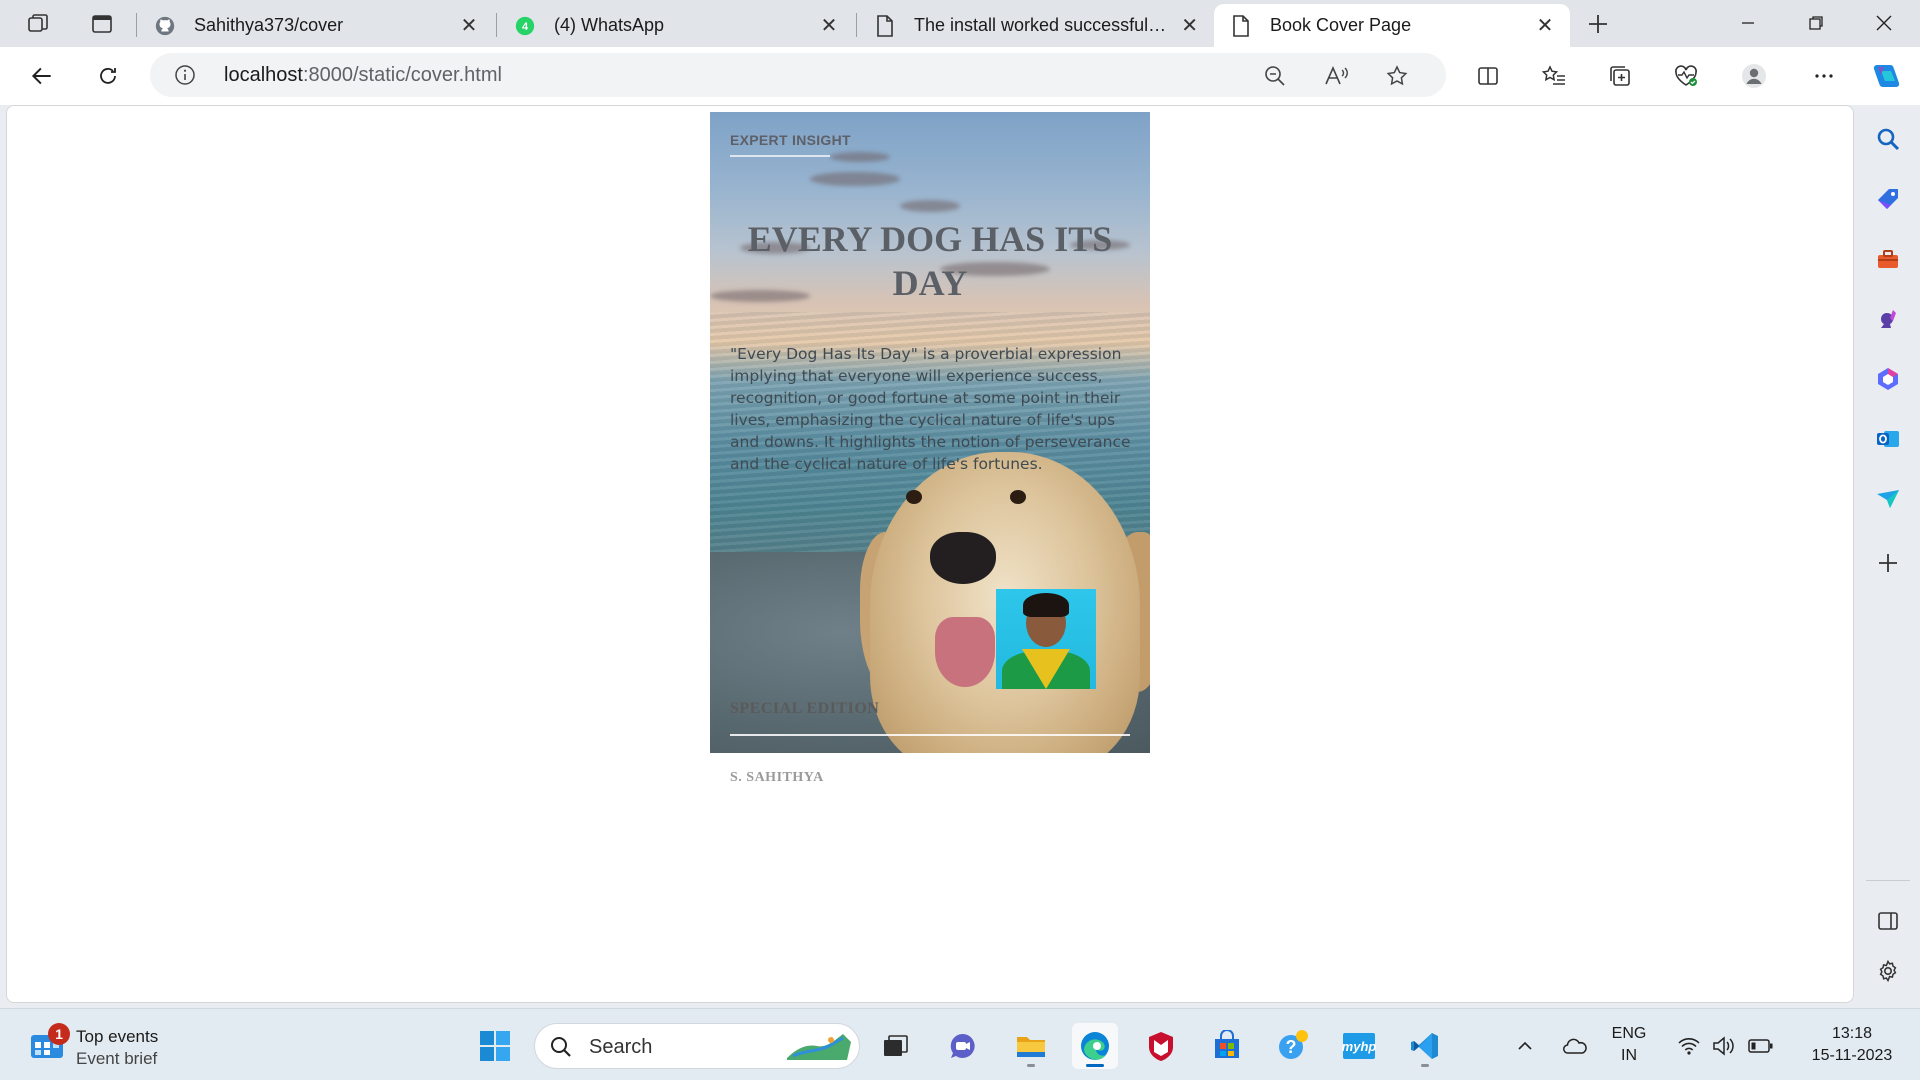 The image size is (1920, 1080). What do you see at coordinates (1042, 25) in the screenshot?
I see `tab-title: The install worked successfully! C` at bounding box center [1042, 25].